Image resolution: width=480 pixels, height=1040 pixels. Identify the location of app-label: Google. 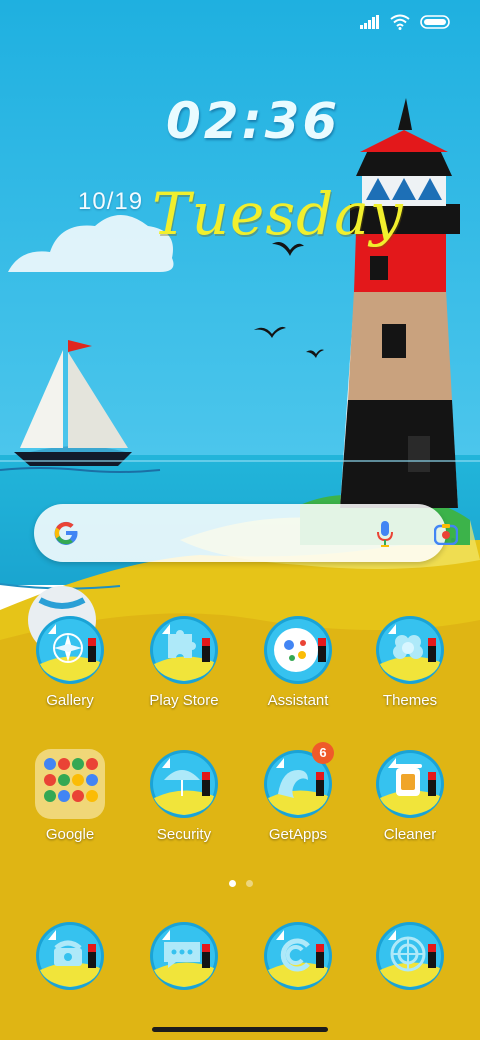
(70, 834).